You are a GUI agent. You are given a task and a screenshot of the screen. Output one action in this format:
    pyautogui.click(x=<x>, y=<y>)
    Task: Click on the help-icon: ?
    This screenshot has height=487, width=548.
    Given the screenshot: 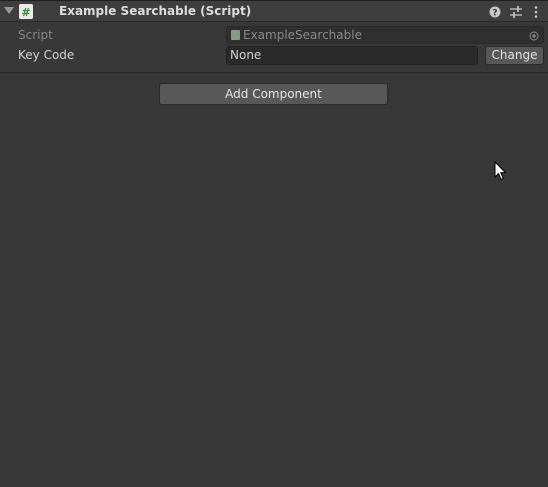 What is the action you would take?
    pyautogui.click(x=495, y=12)
    